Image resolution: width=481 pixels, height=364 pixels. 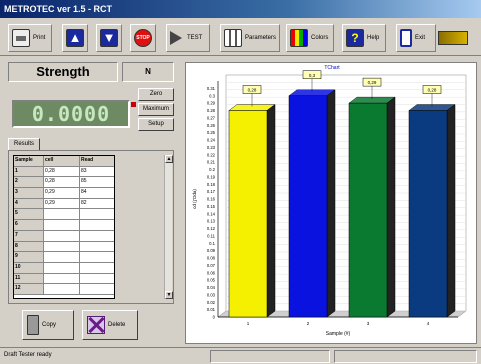 I want to click on zero-button: Zero, so click(x=156, y=94).